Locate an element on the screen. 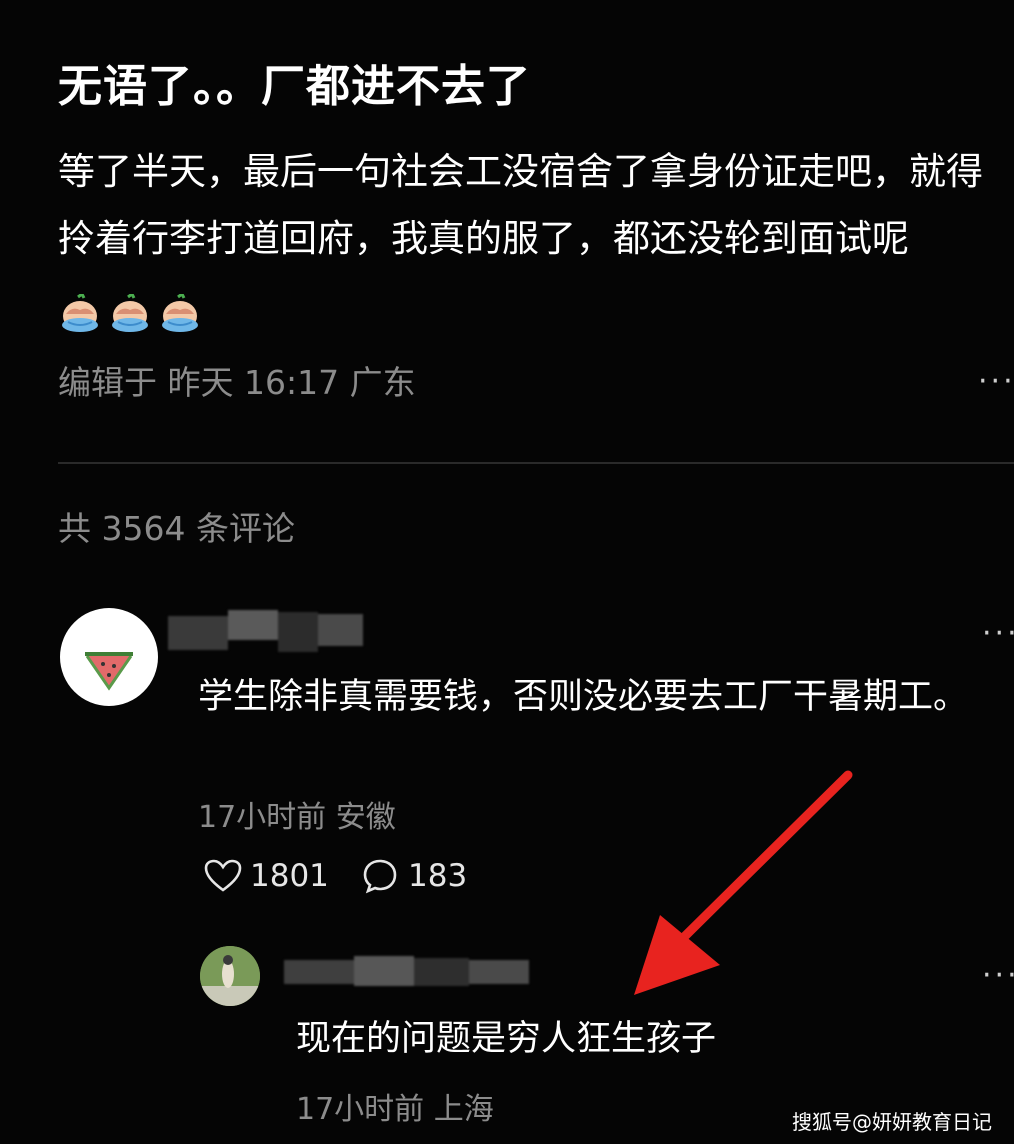 The image size is (1014, 1144). reply-location: 上海 is located at coordinates (463, 1109).